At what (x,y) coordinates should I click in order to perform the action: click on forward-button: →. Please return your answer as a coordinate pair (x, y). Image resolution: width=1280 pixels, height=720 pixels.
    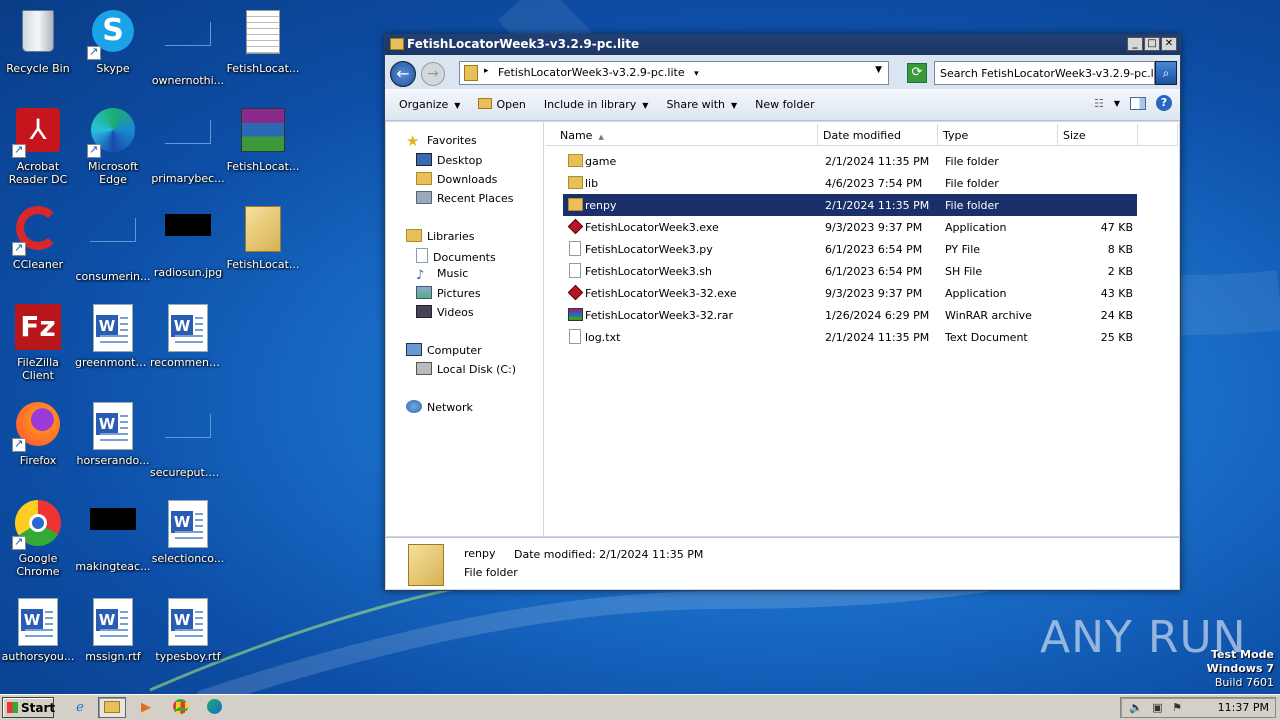
    Looking at the image, I should click on (433, 74).